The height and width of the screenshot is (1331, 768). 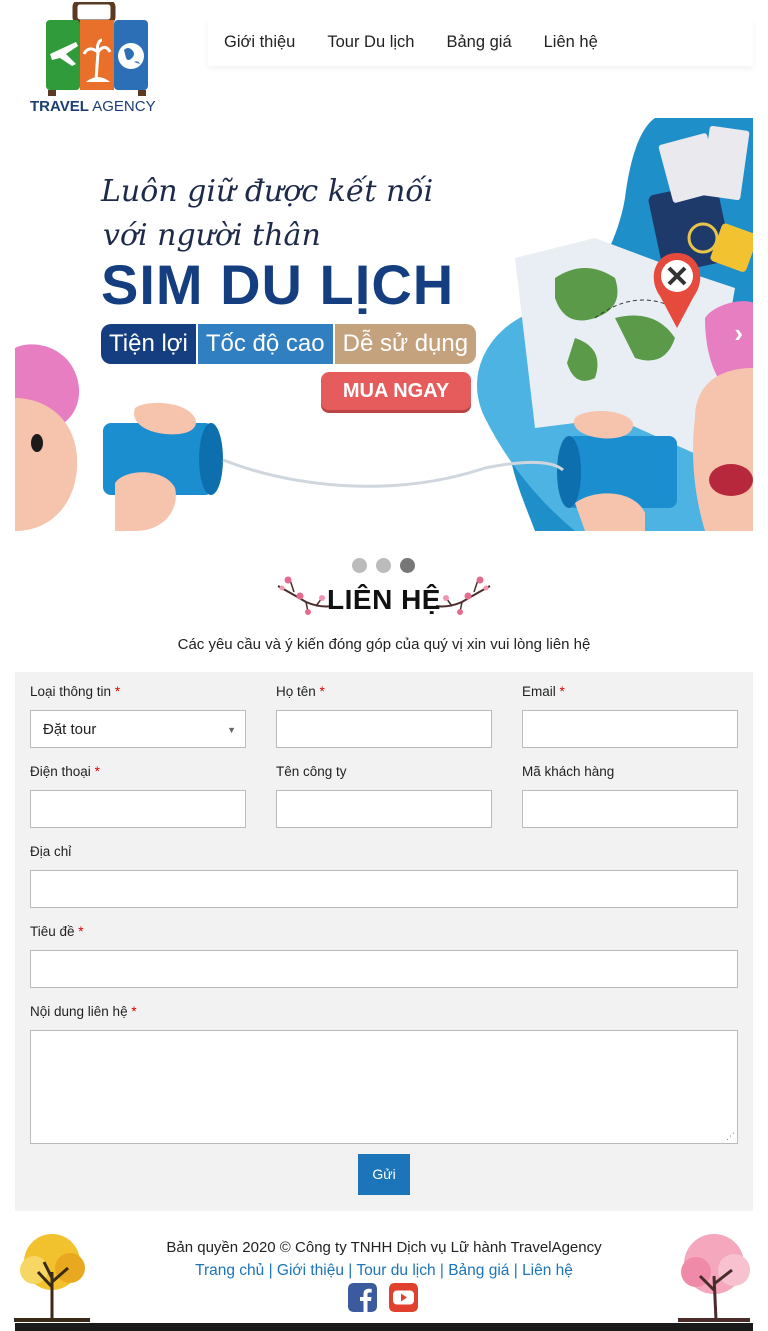 I want to click on contact-section-title: LIÊN HỆ, so click(x=384, y=599).